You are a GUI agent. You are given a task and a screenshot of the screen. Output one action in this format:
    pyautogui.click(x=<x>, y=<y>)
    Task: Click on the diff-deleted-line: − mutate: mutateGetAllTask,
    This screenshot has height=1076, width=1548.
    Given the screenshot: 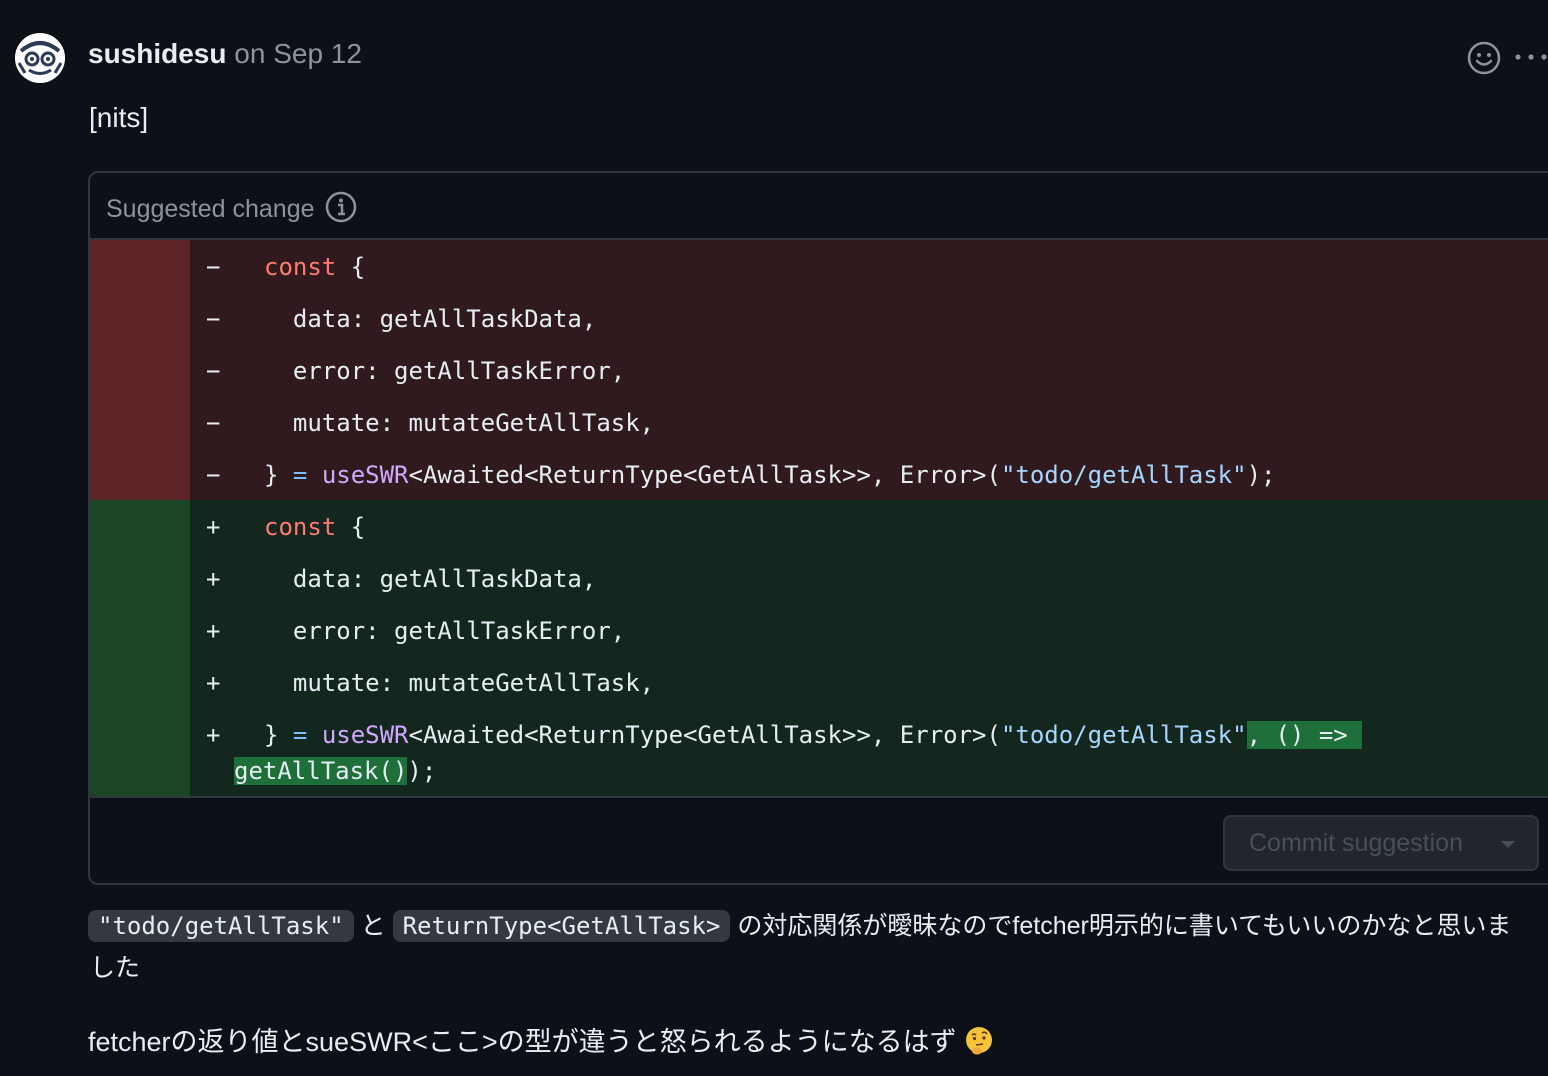 What is the action you would take?
    pyautogui.click(x=819, y=422)
    